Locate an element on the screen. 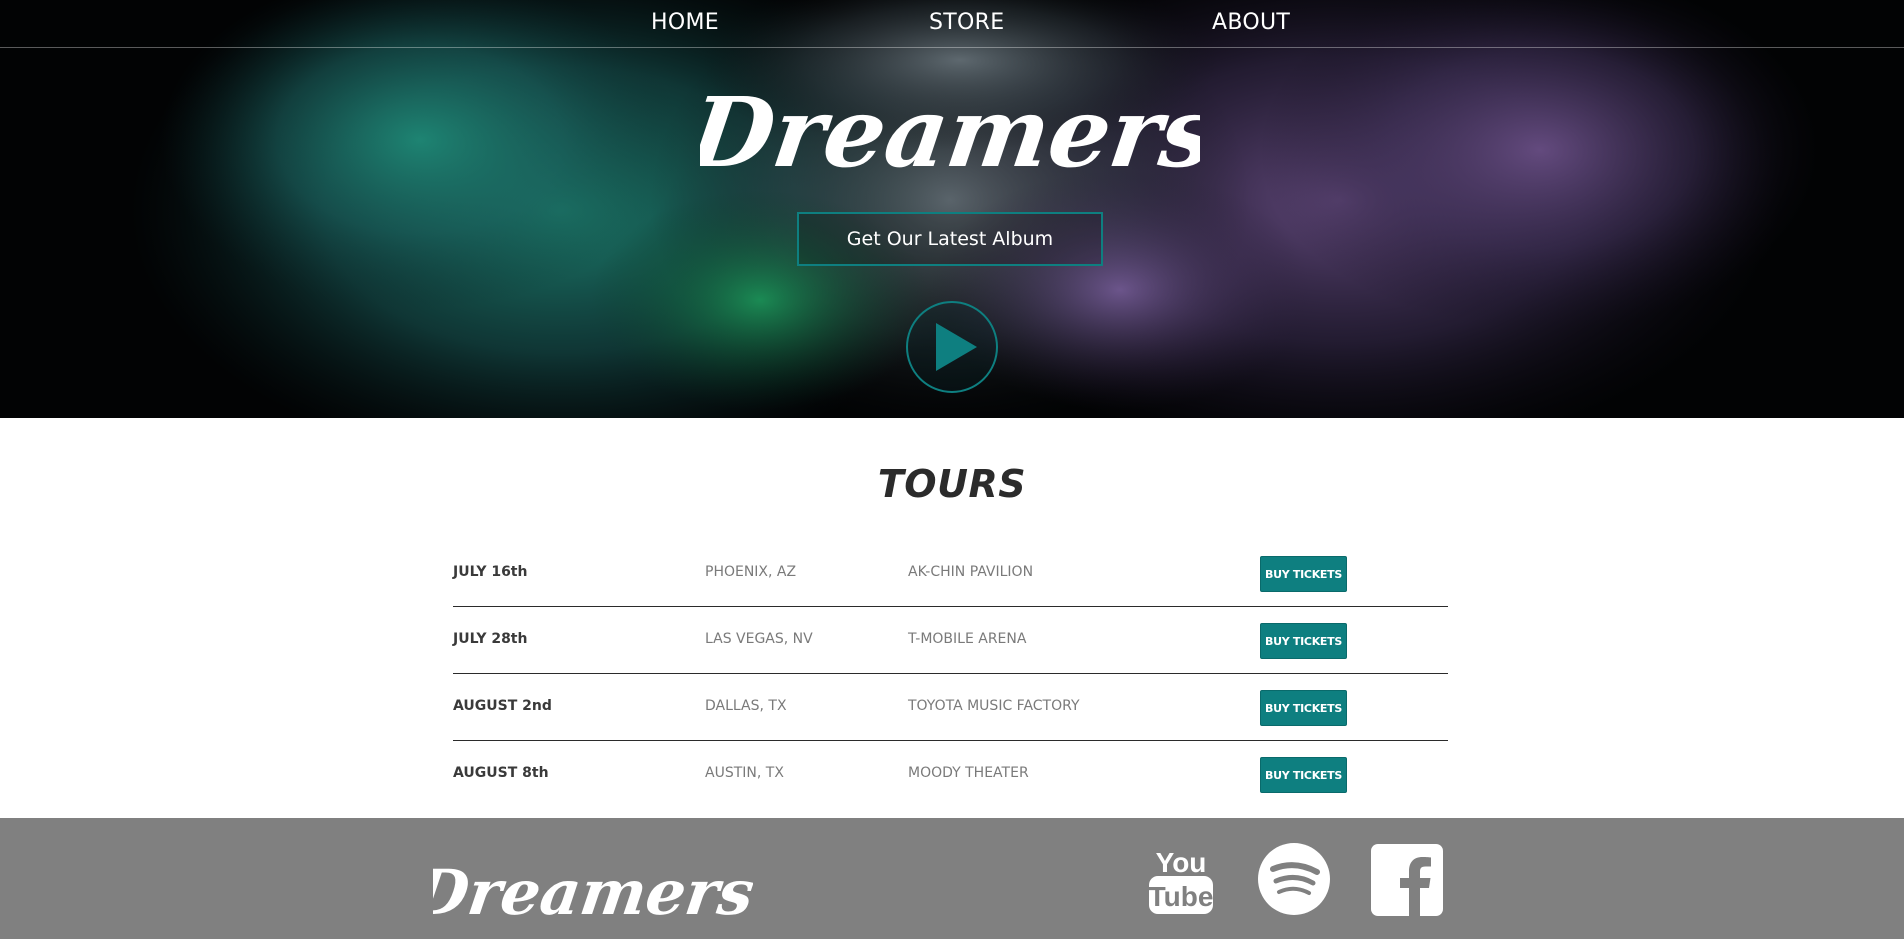  facebook-link is located at coordinates (1407, 882).